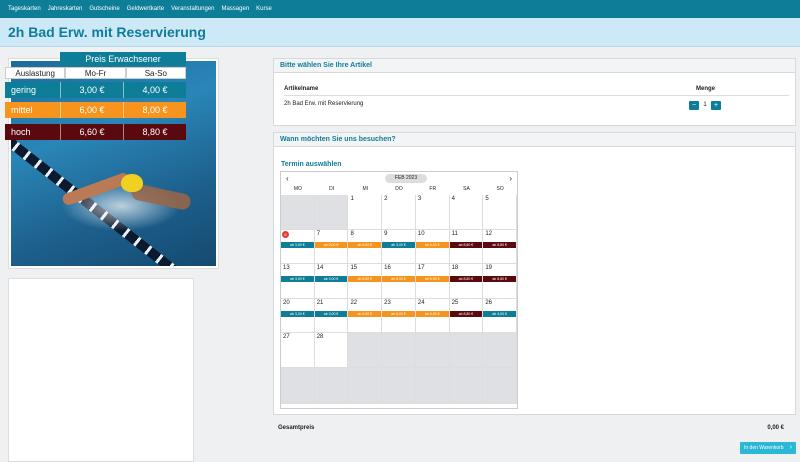  Describe the element at coordinates (287, 178) in the screenshot. I see `chevron-left-icon: ‹` at that location.